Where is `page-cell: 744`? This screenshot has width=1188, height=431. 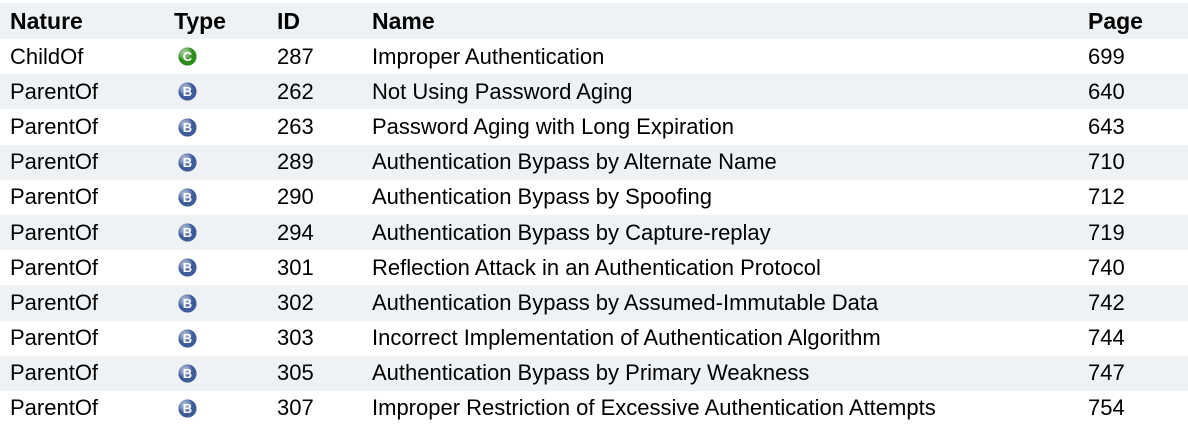 page-cell: 744 is located at coordinates (1106, 338).